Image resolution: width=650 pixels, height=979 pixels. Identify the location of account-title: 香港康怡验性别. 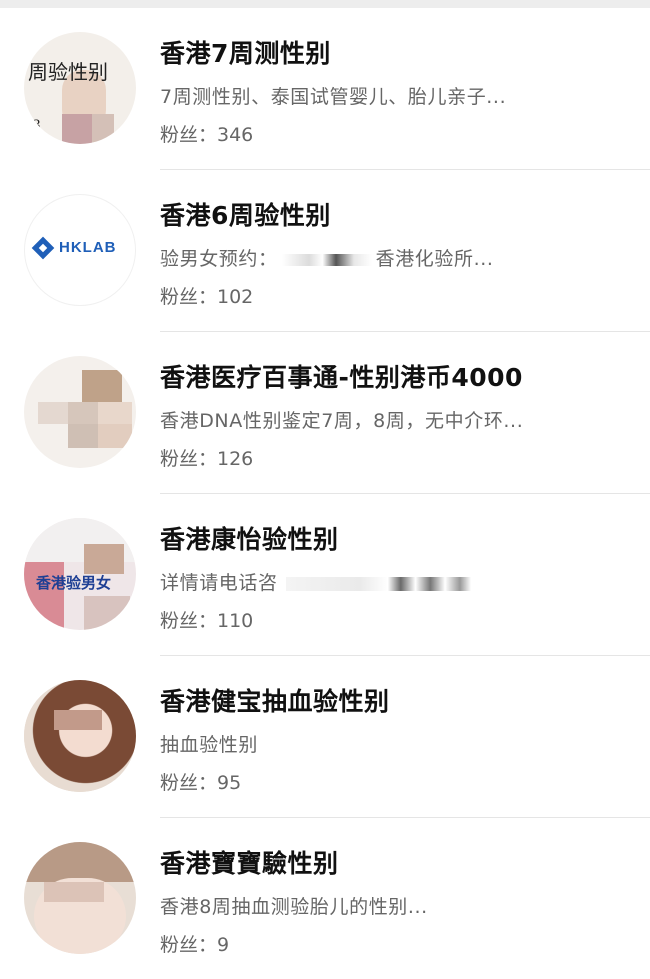
(249, 539).